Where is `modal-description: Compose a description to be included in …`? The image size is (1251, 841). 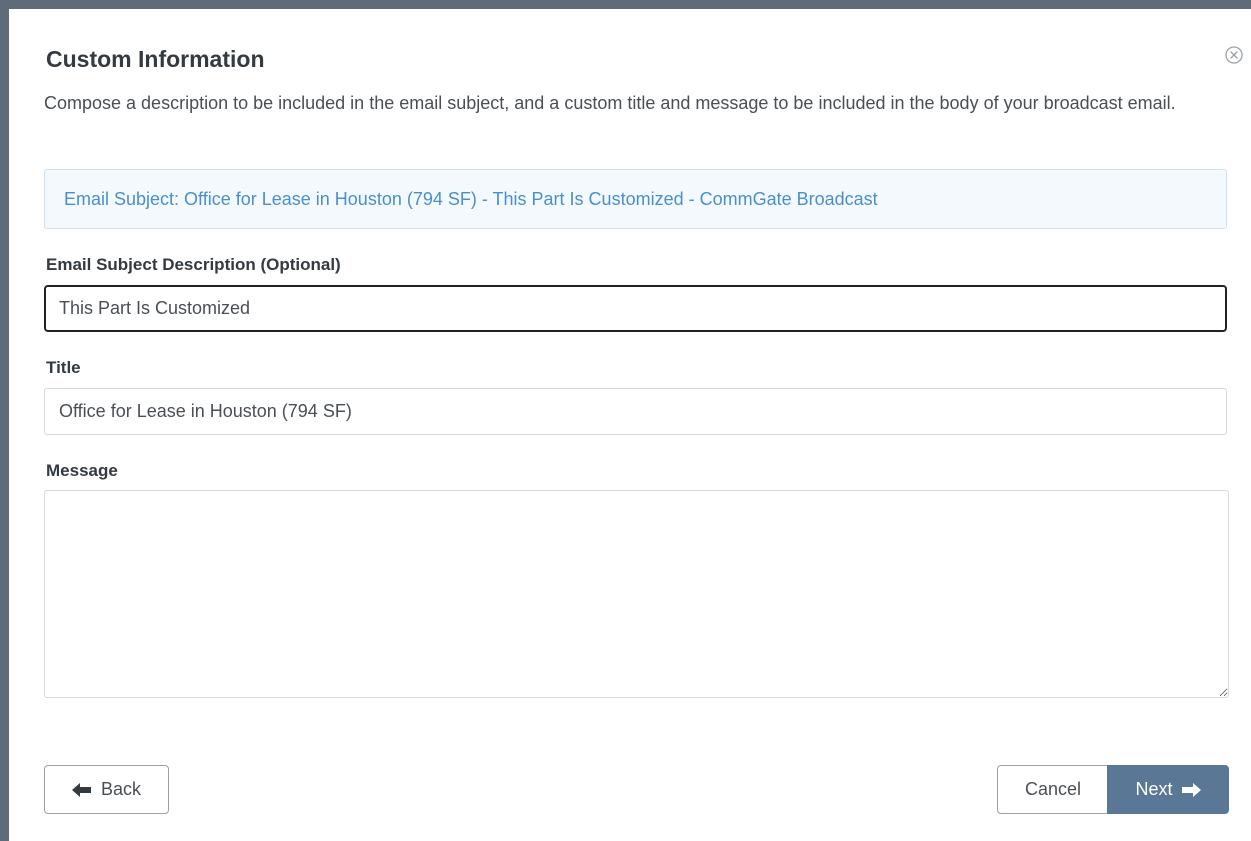
modal-description: Compose a description to be included in … is located at coordinates (610, 103).